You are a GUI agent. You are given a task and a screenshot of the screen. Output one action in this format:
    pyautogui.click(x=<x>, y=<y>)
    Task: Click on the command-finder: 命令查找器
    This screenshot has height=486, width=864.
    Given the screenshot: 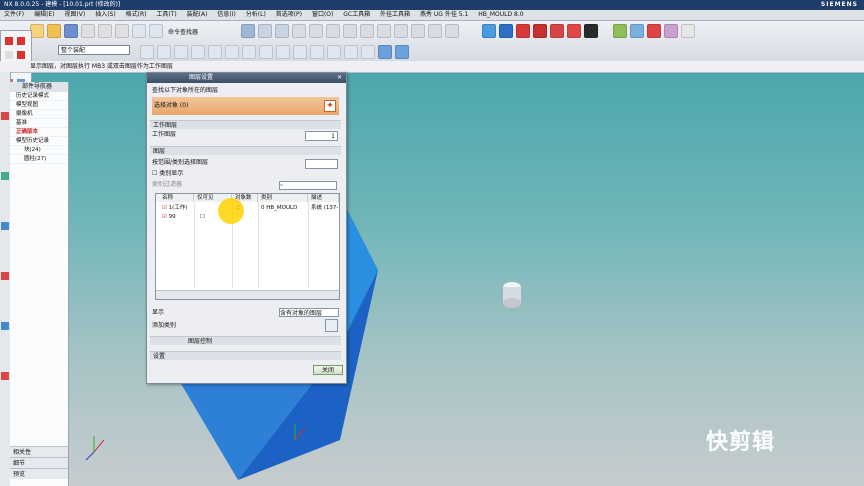 What is the action you would take?
    pyautogui.click(x=183, y=31)
    